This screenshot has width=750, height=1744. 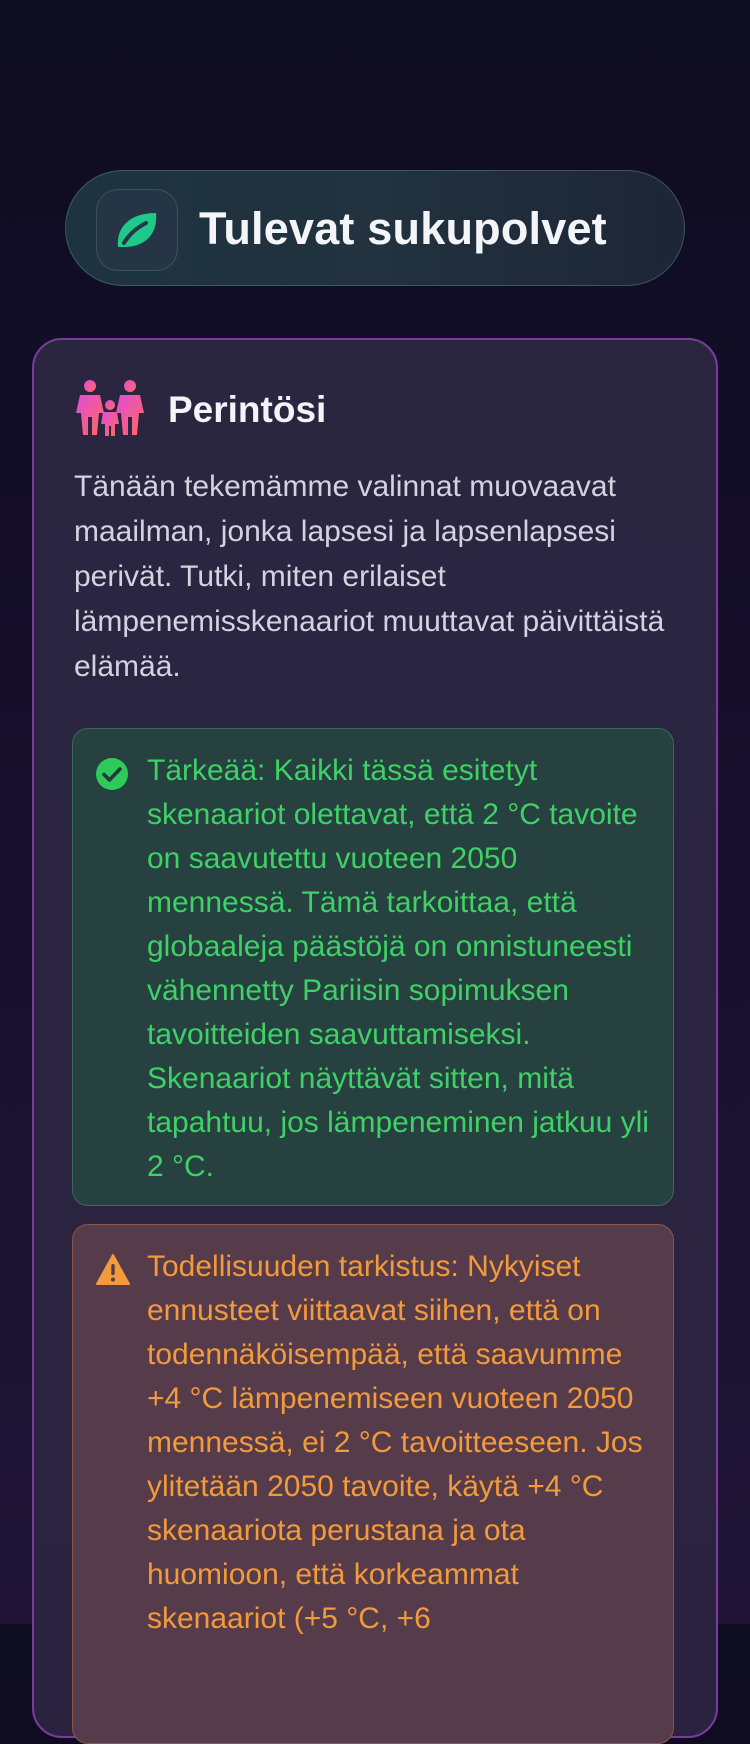 I want to click on legacy-title: Perintösi, so click(x=247, y=409).